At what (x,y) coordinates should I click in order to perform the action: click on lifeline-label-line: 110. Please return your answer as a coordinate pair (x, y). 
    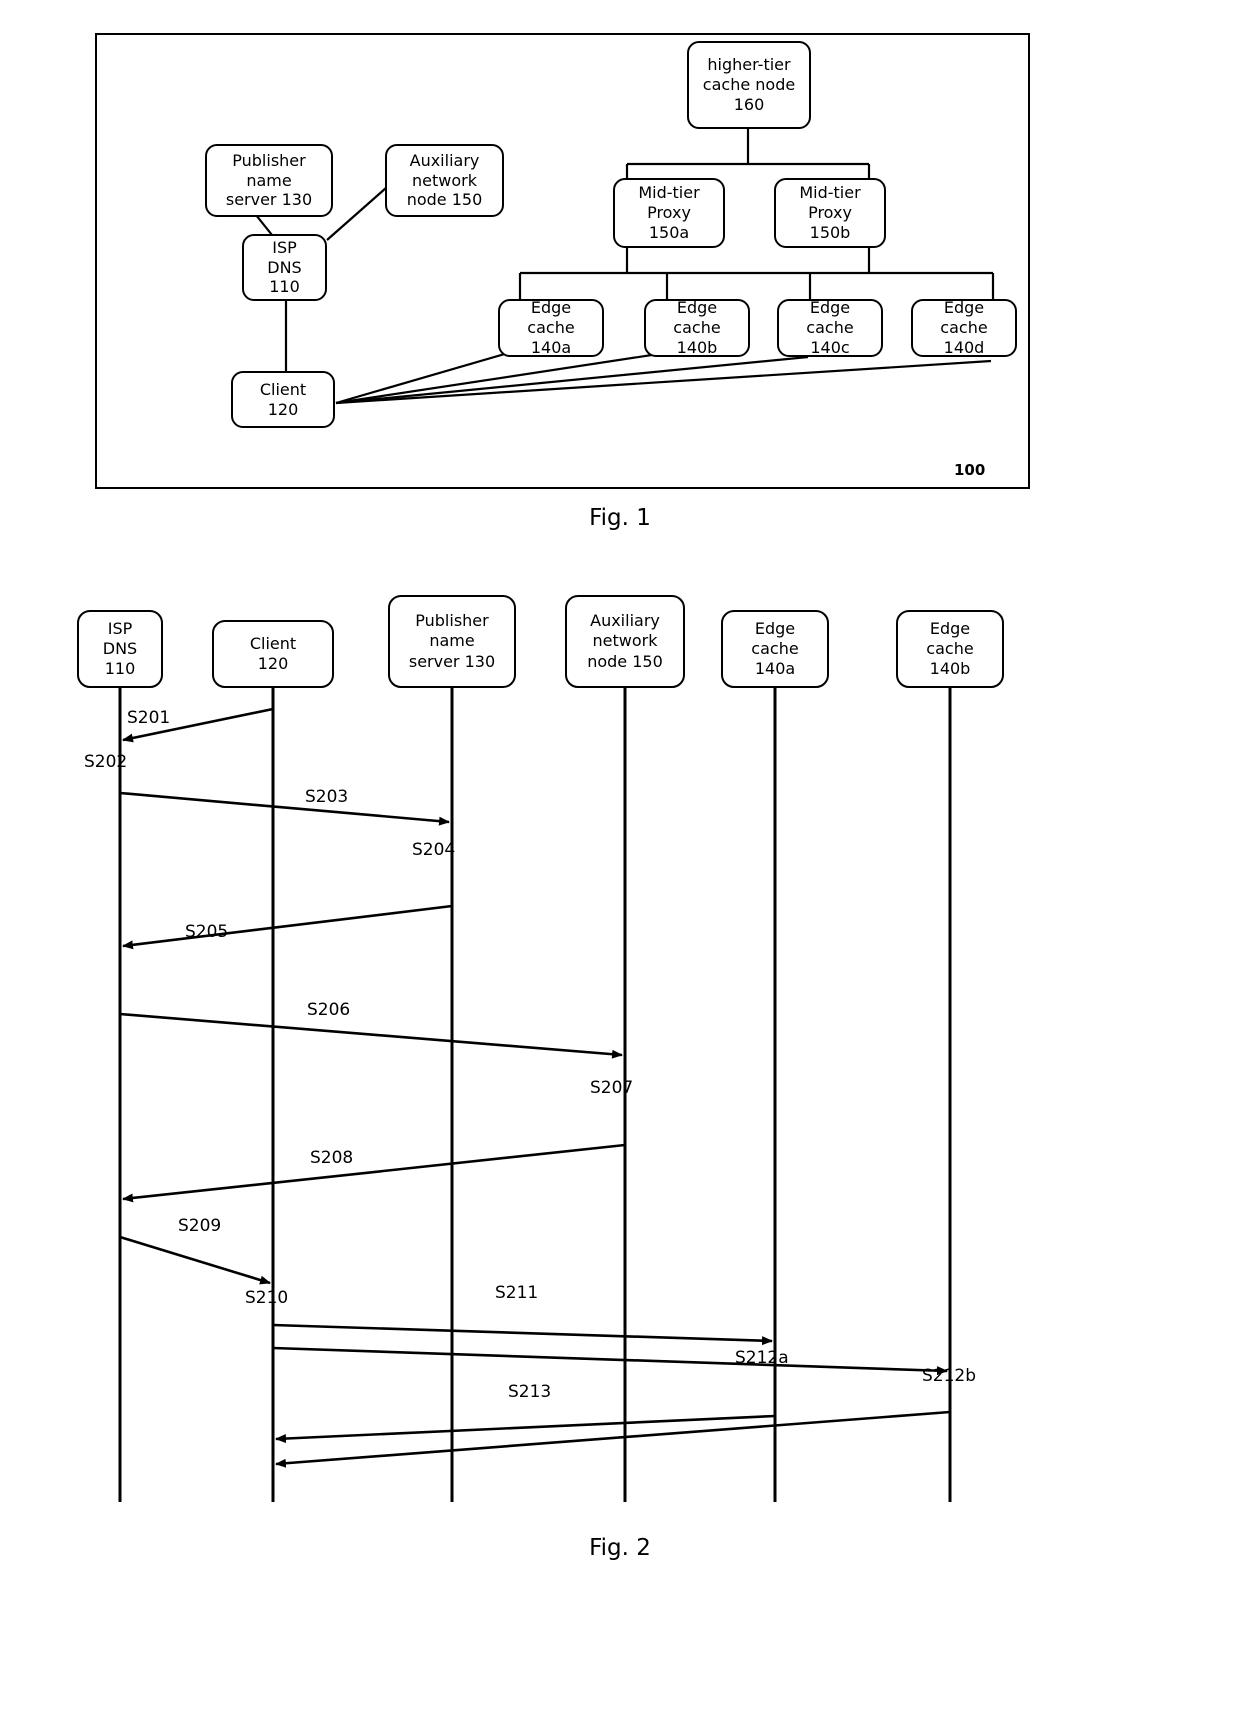
    Looking at the image, I should click on (120, 669).